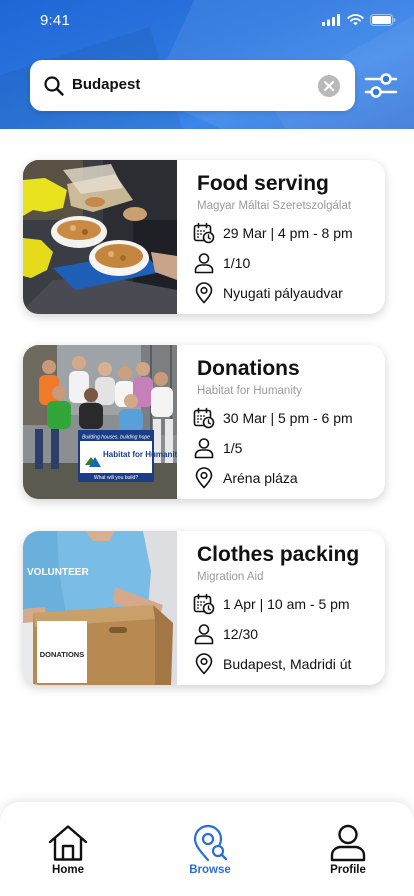 Image resolution: width=414 pixels, height=896 pixels. Describe the element at coordinates (58, 572) in the screenshot. I see `svg-text: VOLUNTEER` at that location.